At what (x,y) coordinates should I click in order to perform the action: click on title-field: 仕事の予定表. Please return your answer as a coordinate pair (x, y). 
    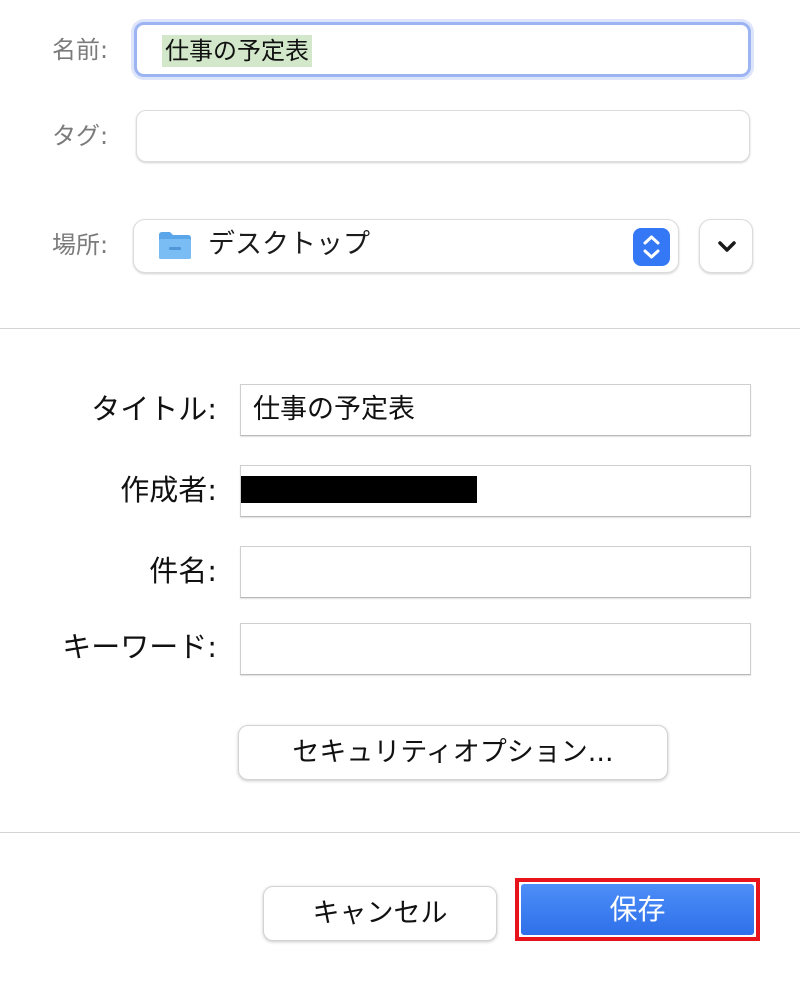
    Looking at the image, I should click on (495, 410).